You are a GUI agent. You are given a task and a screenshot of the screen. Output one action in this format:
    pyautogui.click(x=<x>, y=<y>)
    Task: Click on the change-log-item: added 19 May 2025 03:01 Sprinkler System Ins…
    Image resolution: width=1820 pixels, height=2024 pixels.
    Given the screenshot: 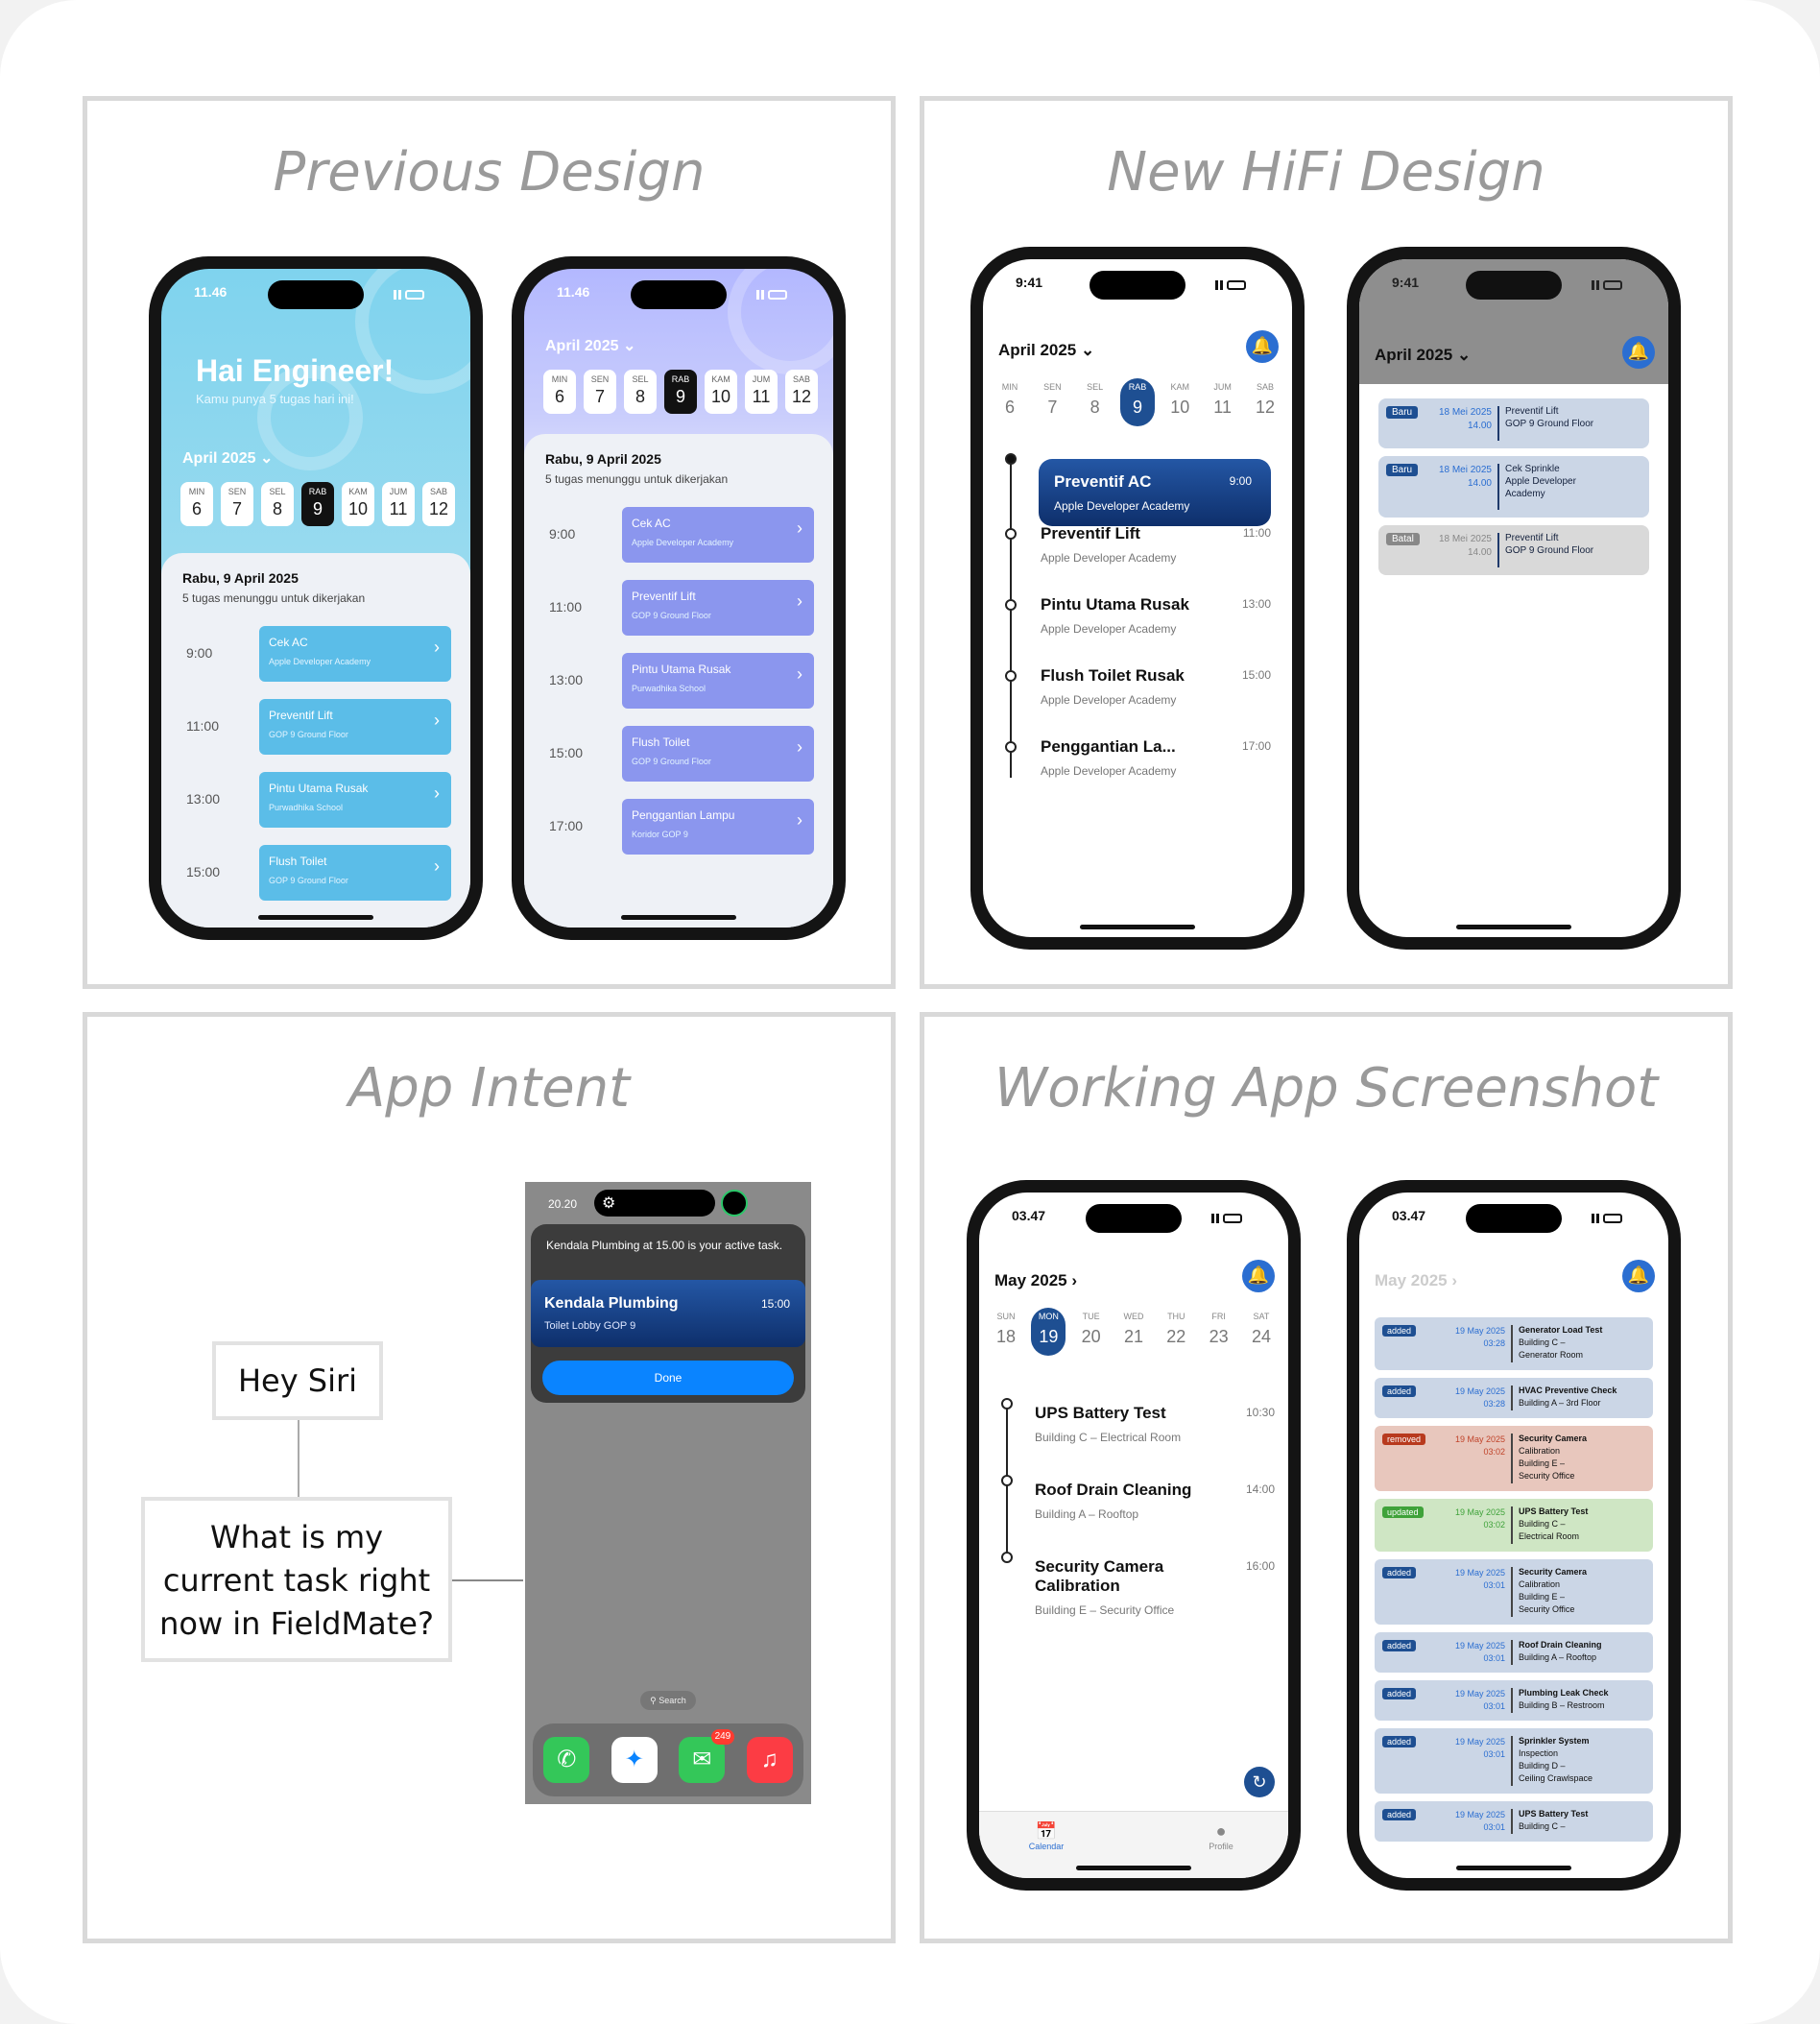 What is the action you would take?
    pyautogui.click(x=1514, y=1761)
    